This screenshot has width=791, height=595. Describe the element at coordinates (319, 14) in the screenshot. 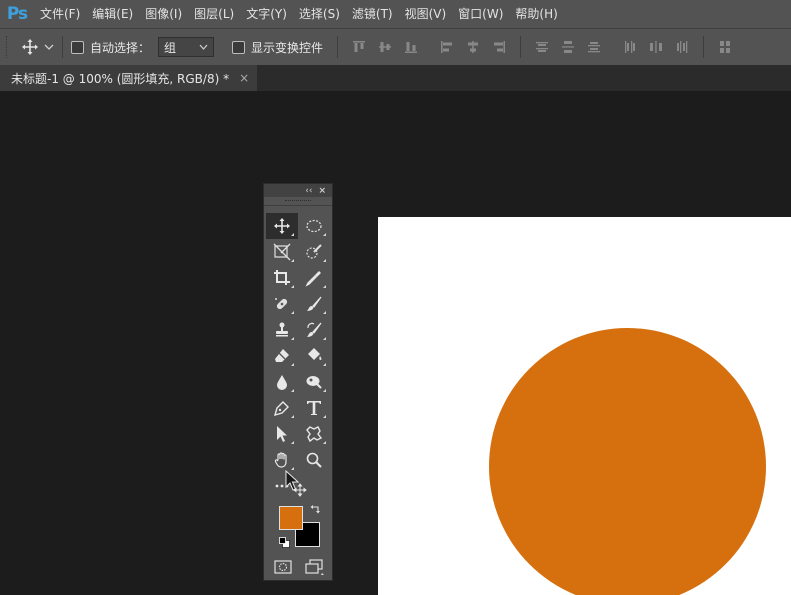

I see `menu-select: 选择(S)` at that location.